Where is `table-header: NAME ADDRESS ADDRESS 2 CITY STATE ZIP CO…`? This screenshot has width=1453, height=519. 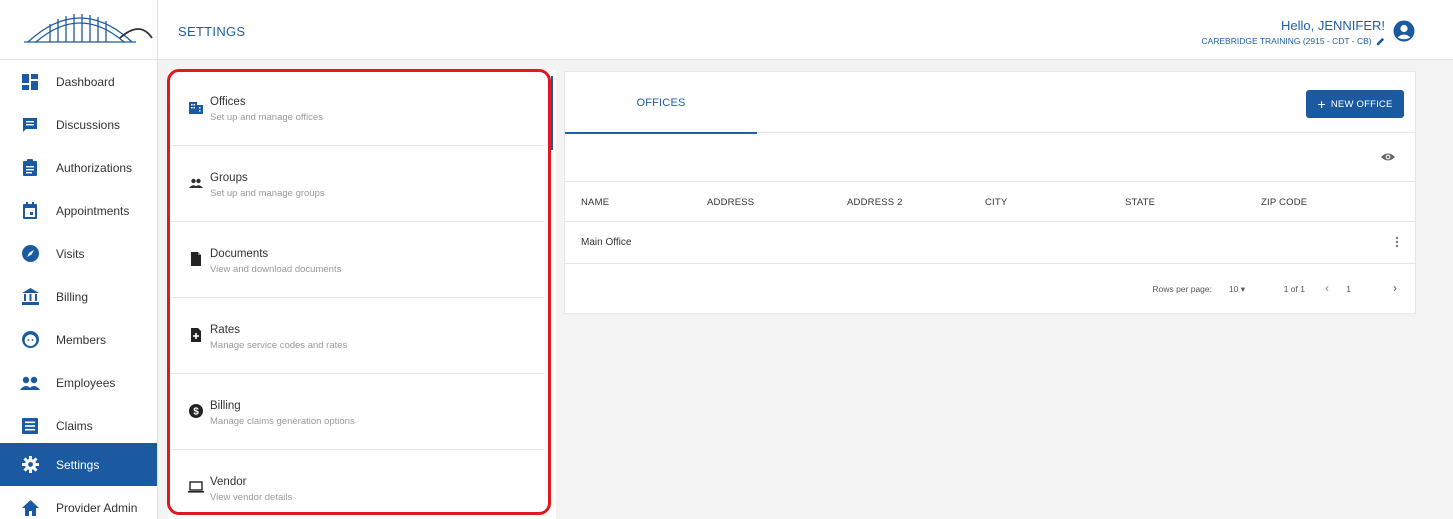 table-header: NAME ADDRESS ADDRESS 2 CITY STATE ZIP CO… is located at coordinates (990, 201).